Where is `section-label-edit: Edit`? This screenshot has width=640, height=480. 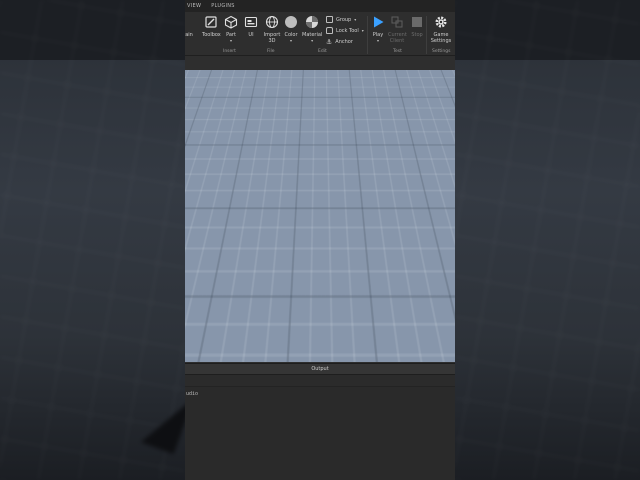
section-label-edit: Edit is located at coordinates (322, 51).